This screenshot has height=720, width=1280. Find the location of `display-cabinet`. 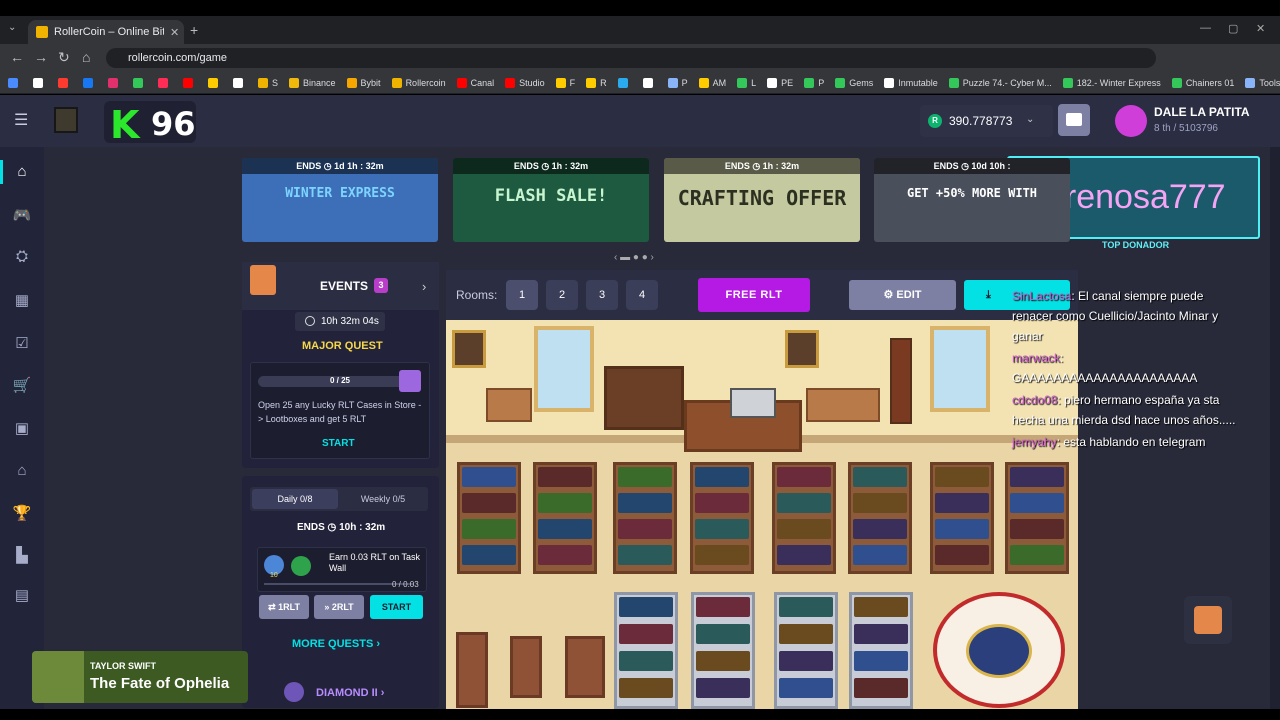

display-cabinet is located at coordinates (644, 398).